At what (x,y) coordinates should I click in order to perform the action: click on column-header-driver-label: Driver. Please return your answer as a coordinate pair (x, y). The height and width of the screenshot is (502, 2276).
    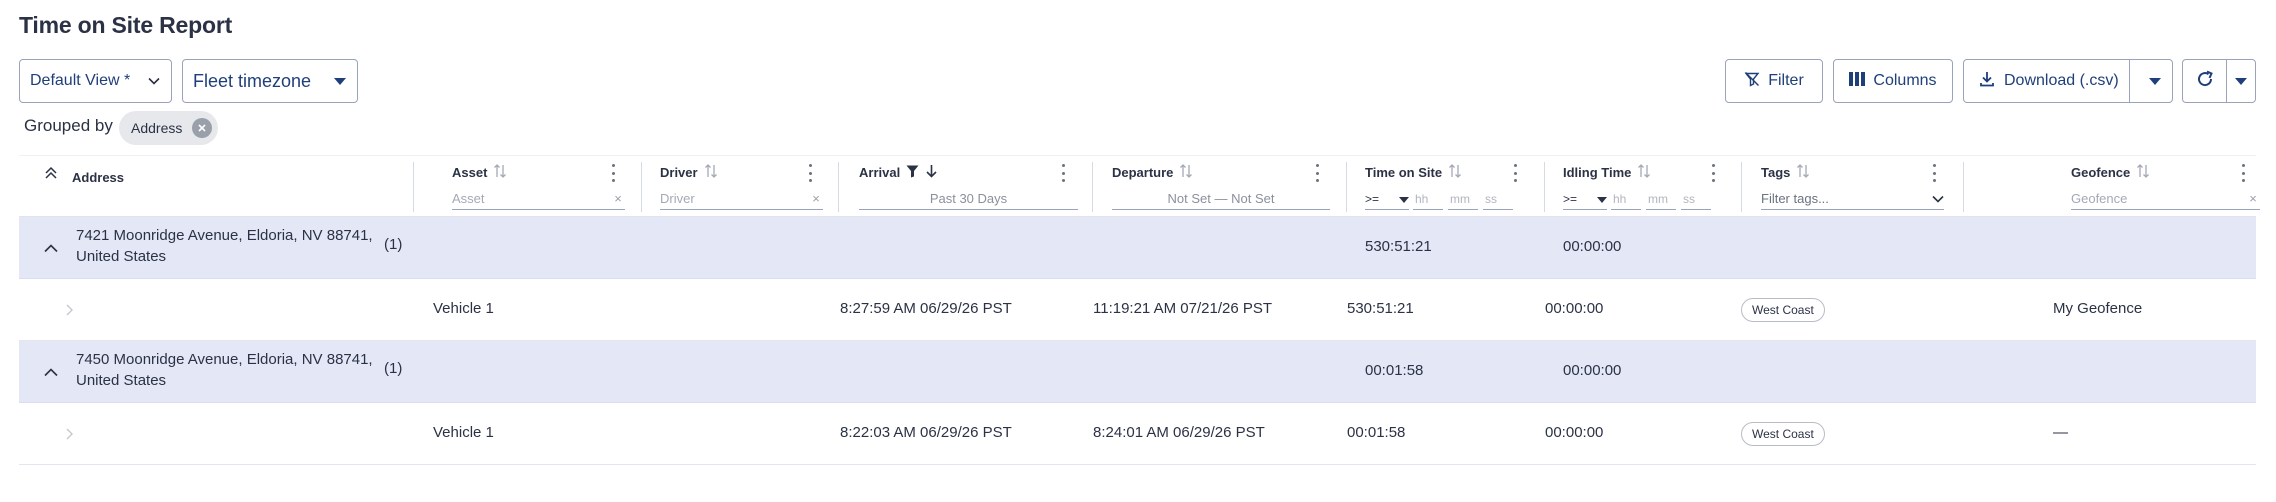
    Looking at the image, I should click on (679, 172).